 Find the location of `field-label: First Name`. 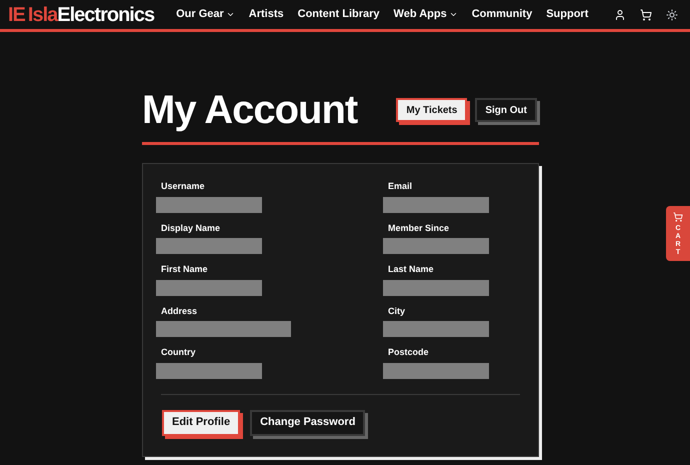

field-label: First Name is located at coordinates (184, 269).